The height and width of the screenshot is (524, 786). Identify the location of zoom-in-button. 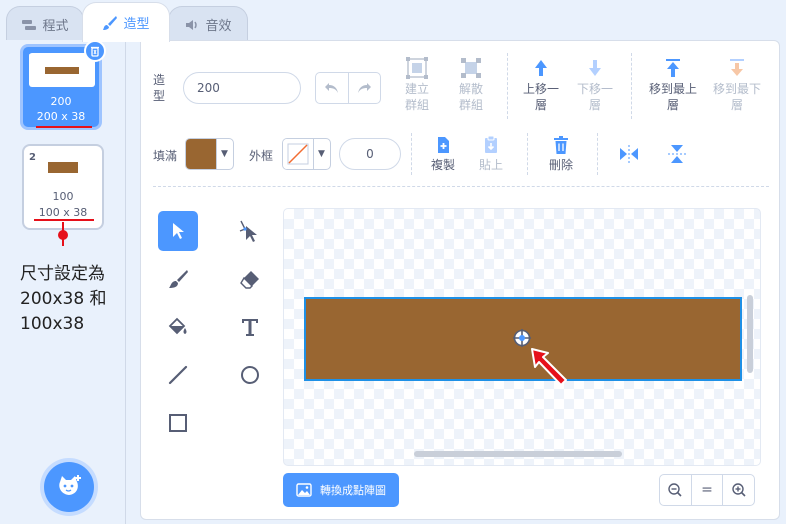
(738, 490).